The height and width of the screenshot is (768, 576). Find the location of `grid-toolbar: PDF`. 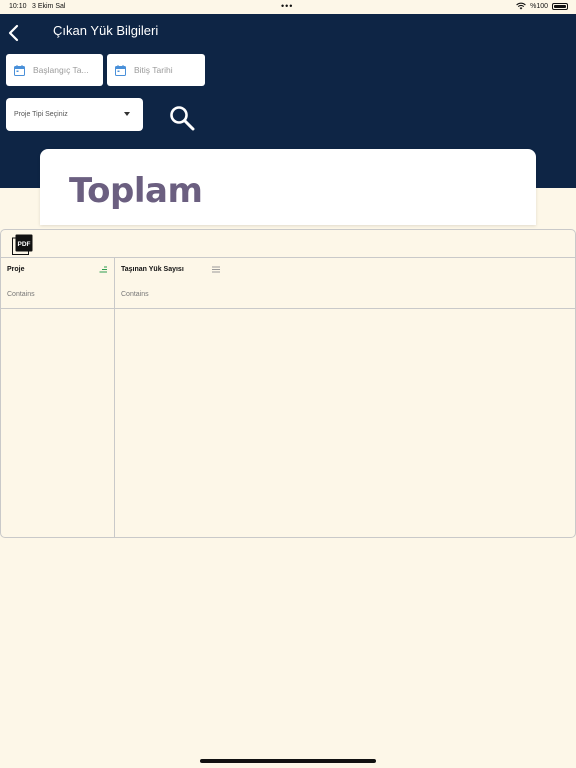

grid-toolbar: PDF is located at coordinates (288, 244).